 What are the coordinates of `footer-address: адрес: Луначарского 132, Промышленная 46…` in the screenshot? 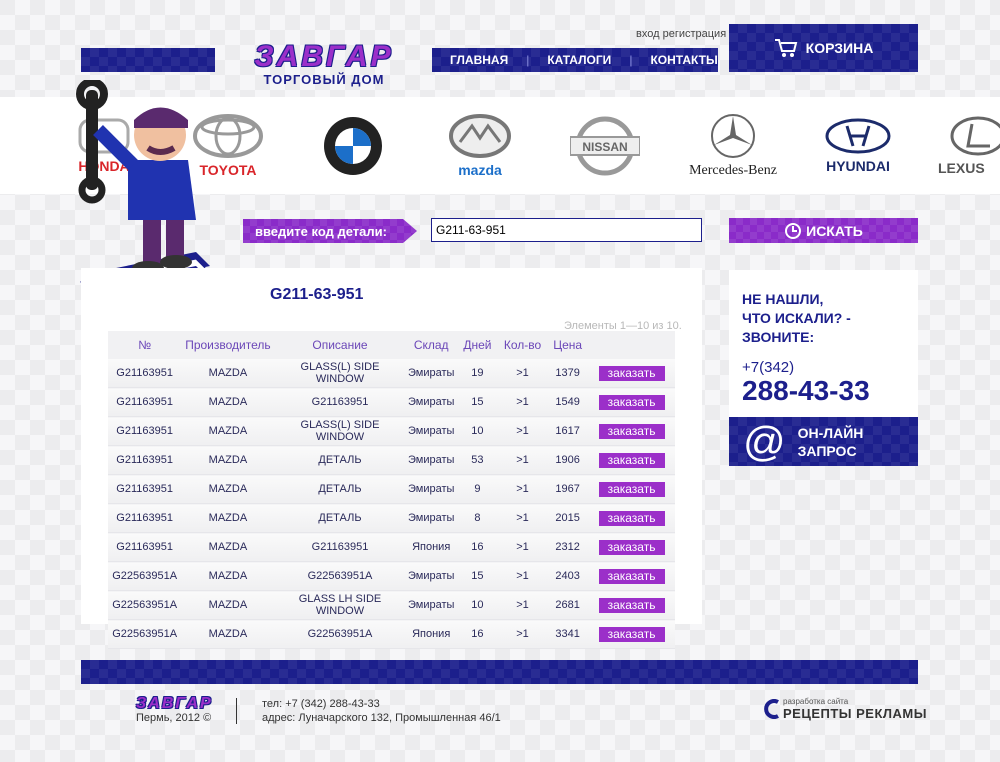 It's located at (381, 718).